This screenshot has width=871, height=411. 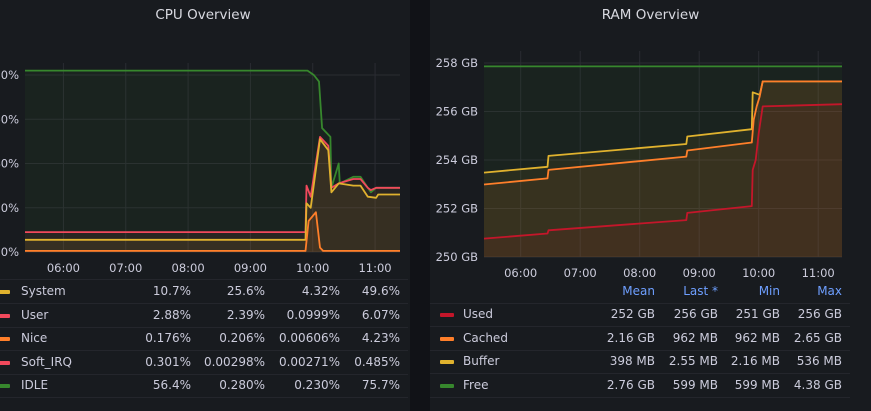 I want to click on y-tick-label: 256 GB, so click(x=457, y=112).